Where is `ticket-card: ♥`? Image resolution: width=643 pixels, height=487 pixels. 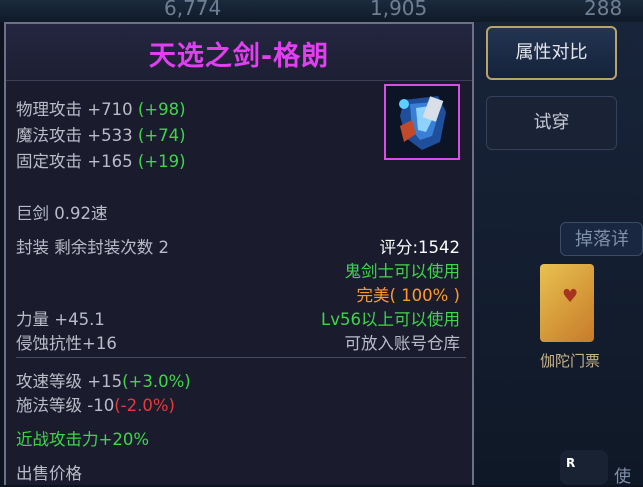
ticket-card: ♥ is located at coordinates (567, 303).